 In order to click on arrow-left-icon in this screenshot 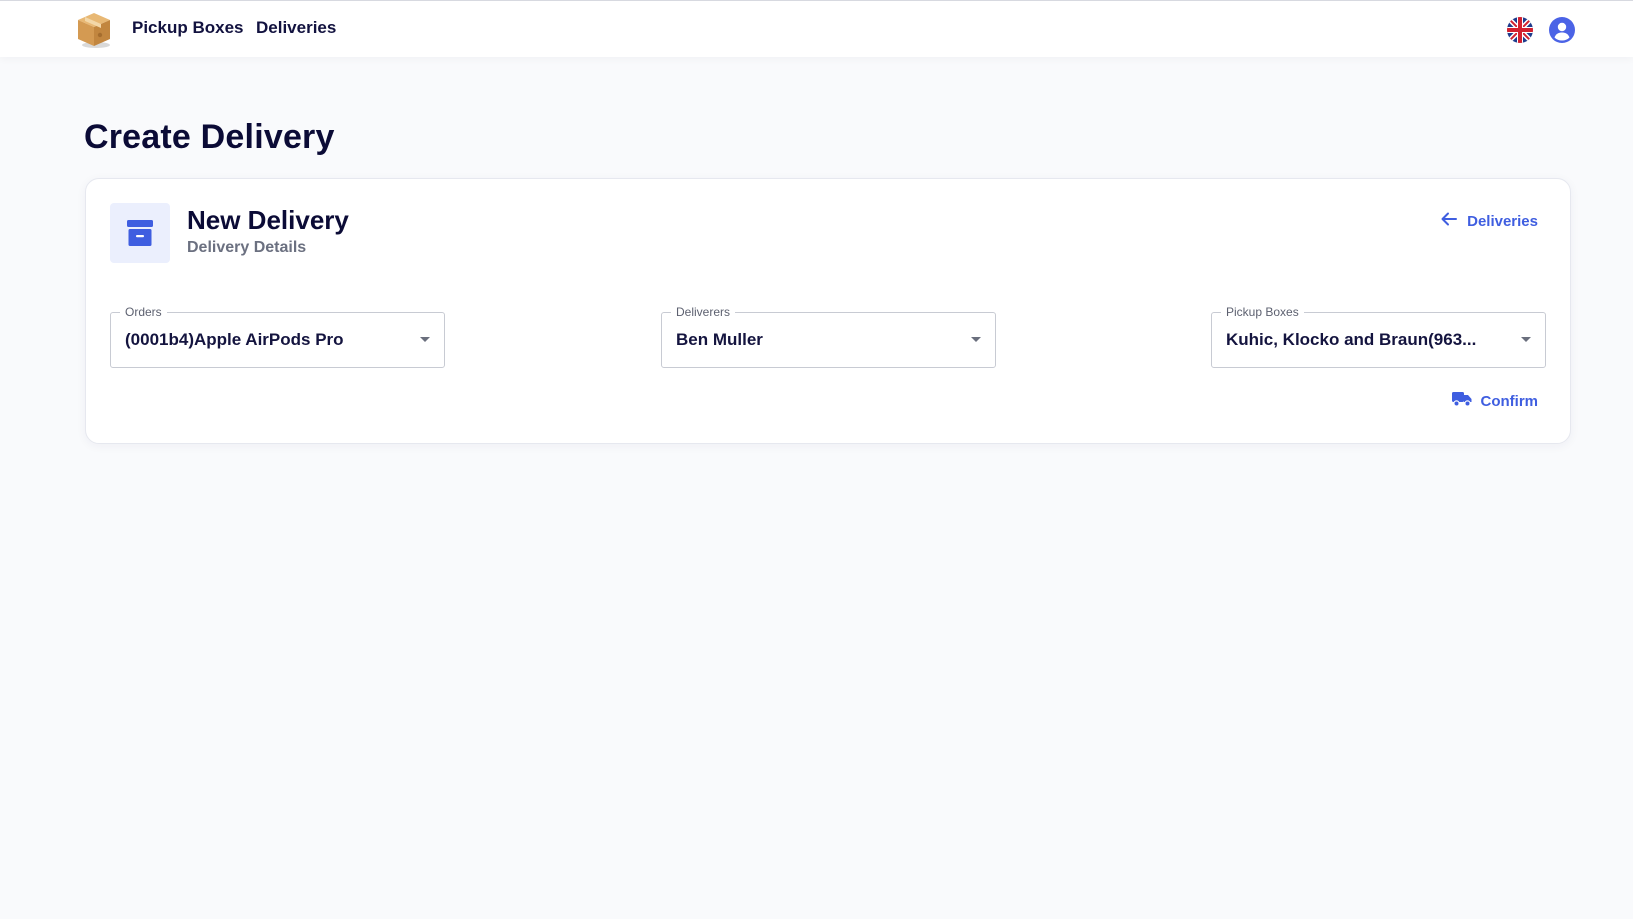, I will do `click(1449, 221)`.